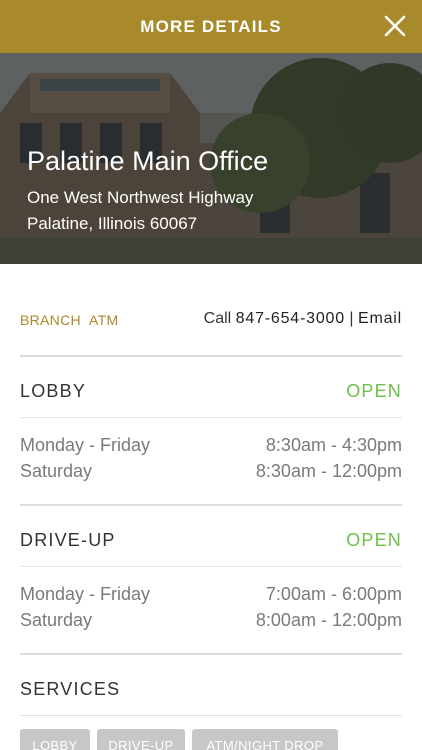 The image size is (422, 750). I want to click on address-line-1: One West Northwest Highway, so click(140, 197).